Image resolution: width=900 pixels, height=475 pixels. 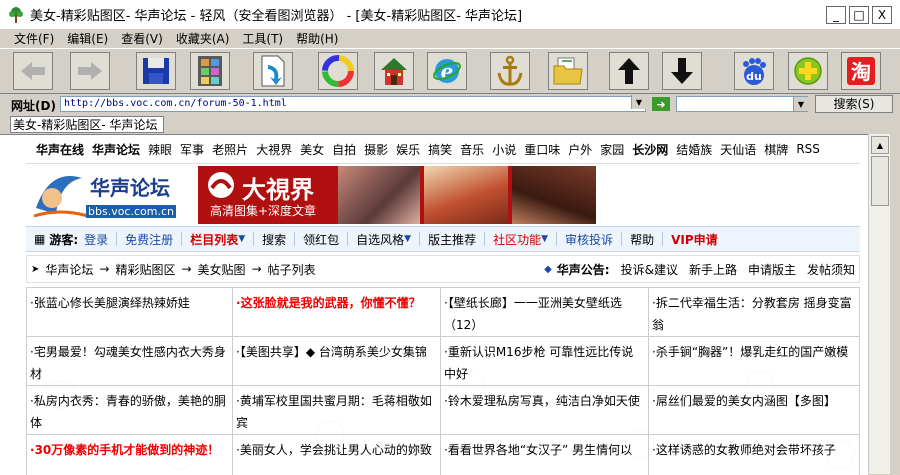 I want to click on nav-link: 老照片, so click(x=230, y=149).